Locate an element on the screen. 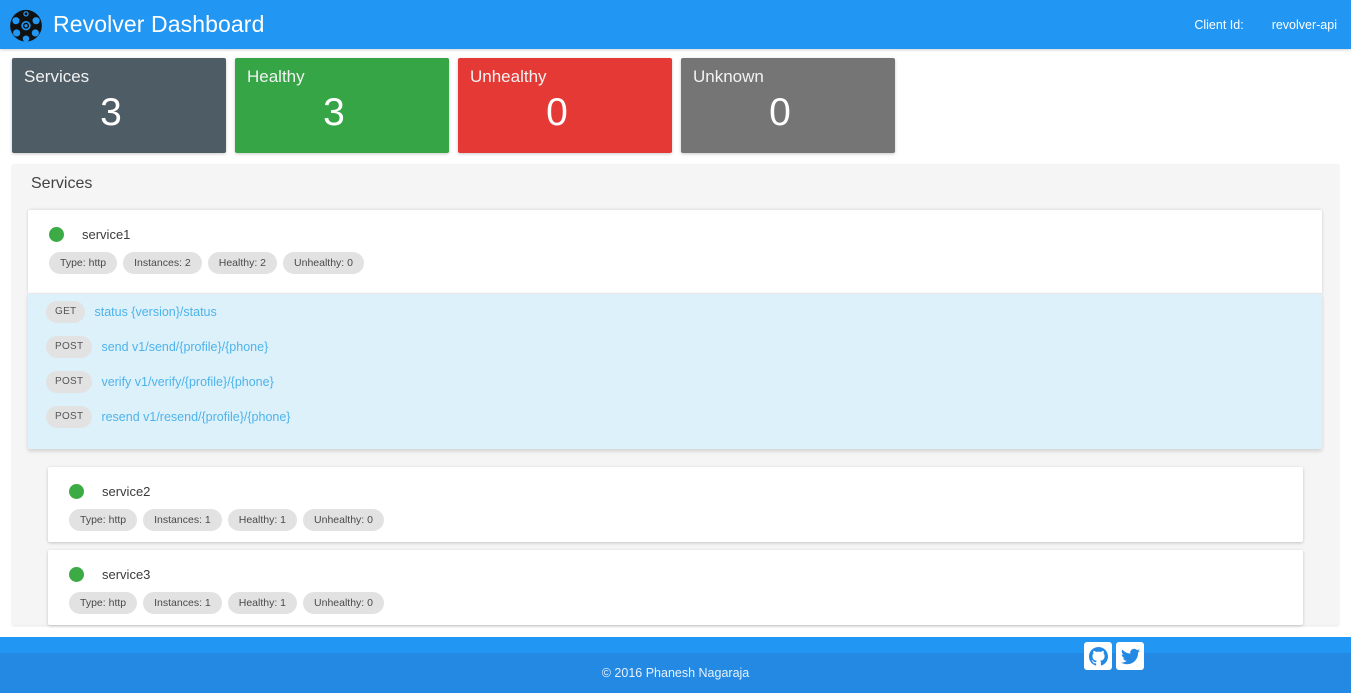 The width and height of the screenshot is (1351, 693). stat-title: Unhealthy is located at coordinates (508, 76).